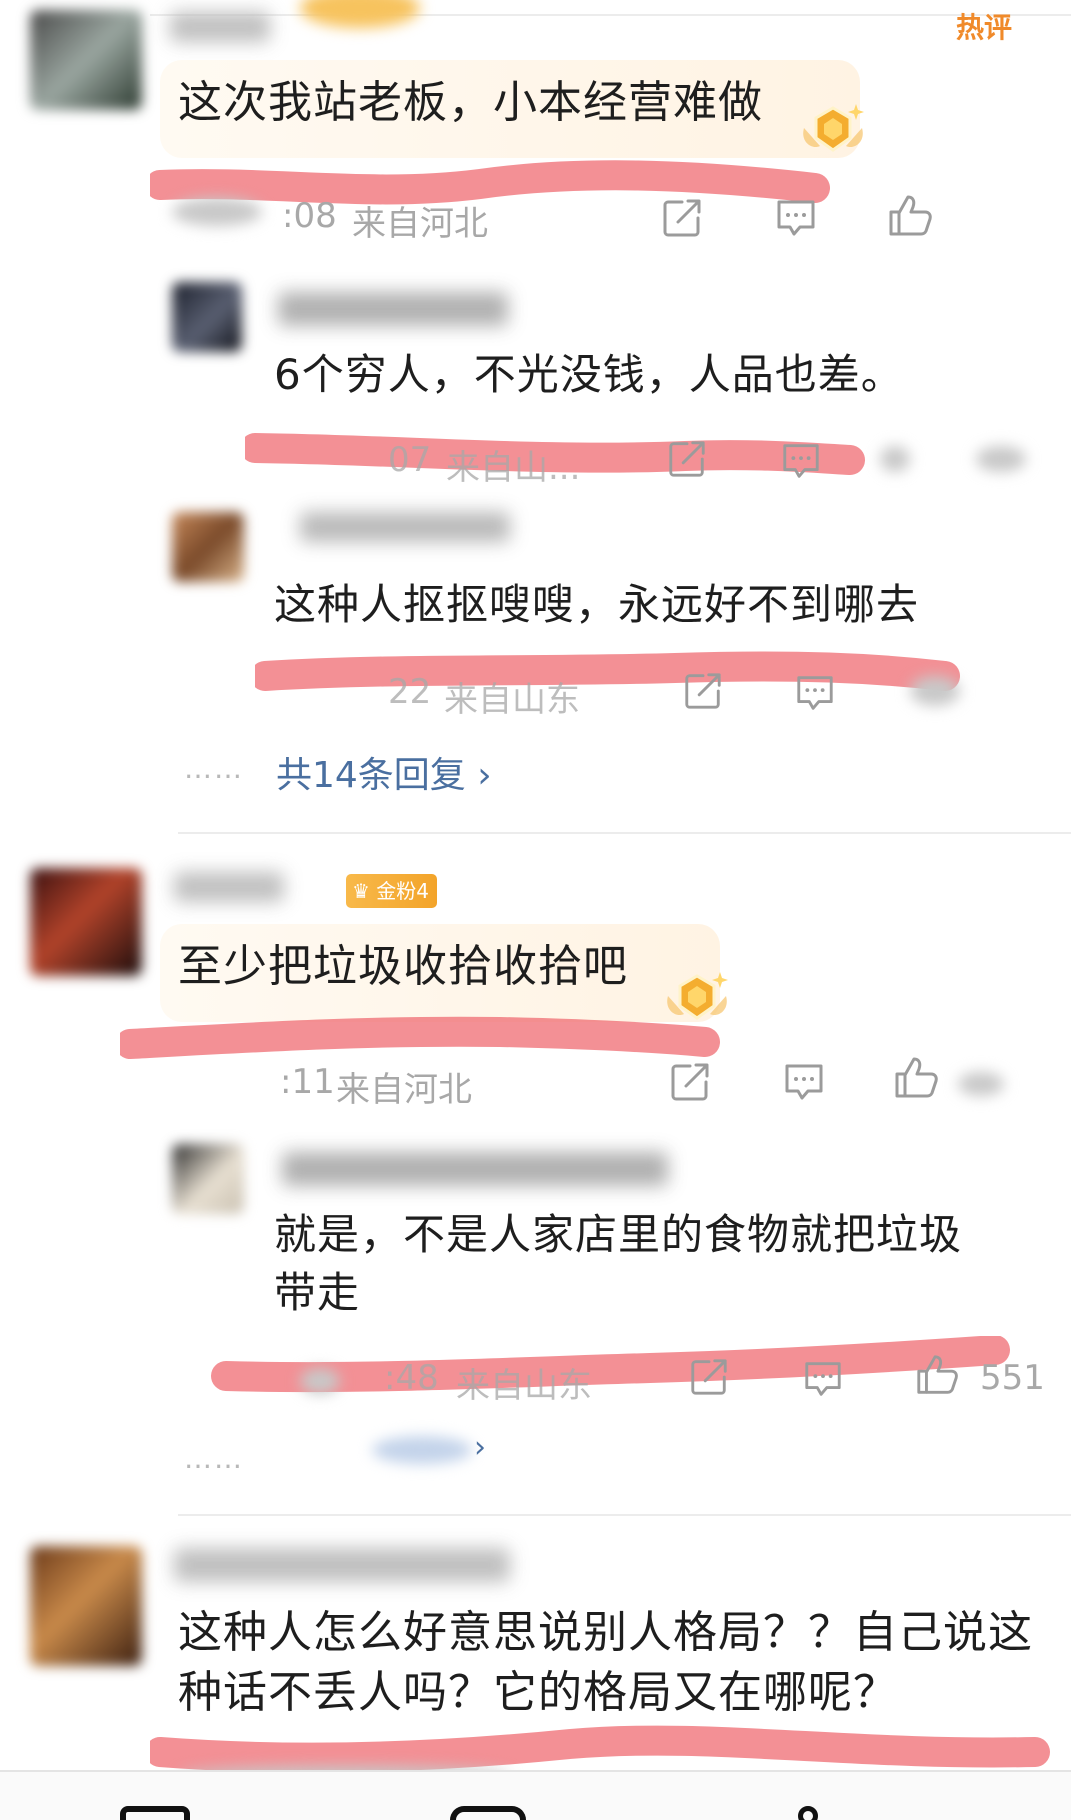  I want to click on reply-time: 22, so click(410, 692).